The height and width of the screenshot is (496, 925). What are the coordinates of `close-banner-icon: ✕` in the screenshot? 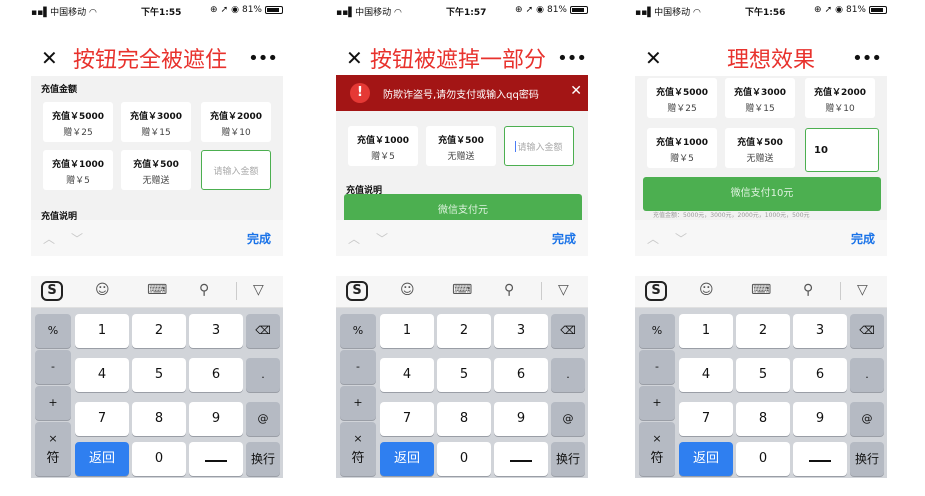 It's located at (576, 91).